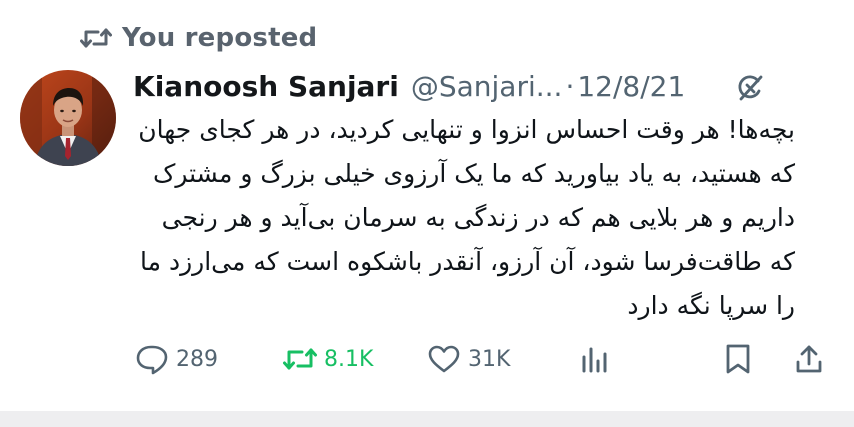 This screenshot has height=427, width=854. What do you see at coordinates (427, 419) in the screenshot?
I see `bottom-divider` at bounding box center [427, 419].